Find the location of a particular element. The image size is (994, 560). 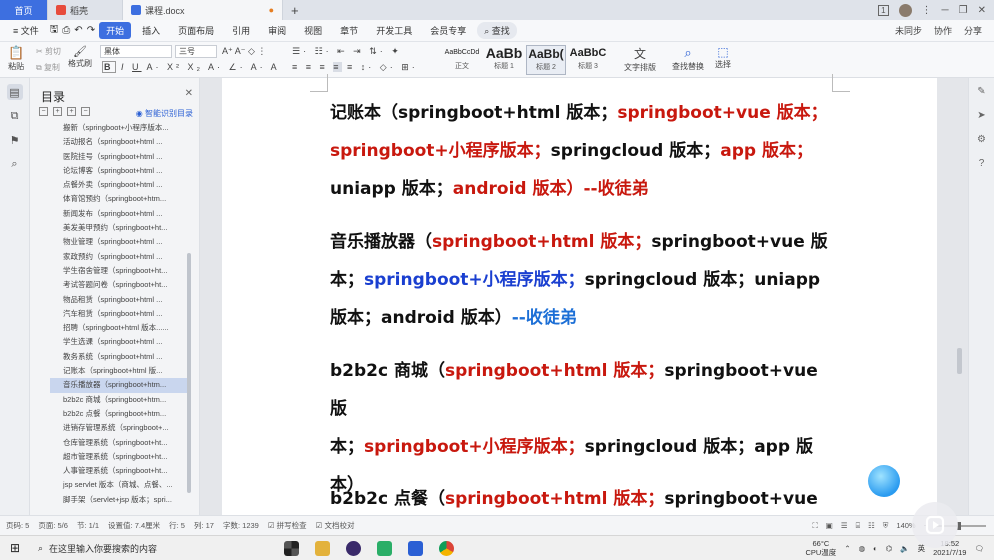

minimize-icon: ─ is located at coordinates (945, 10).